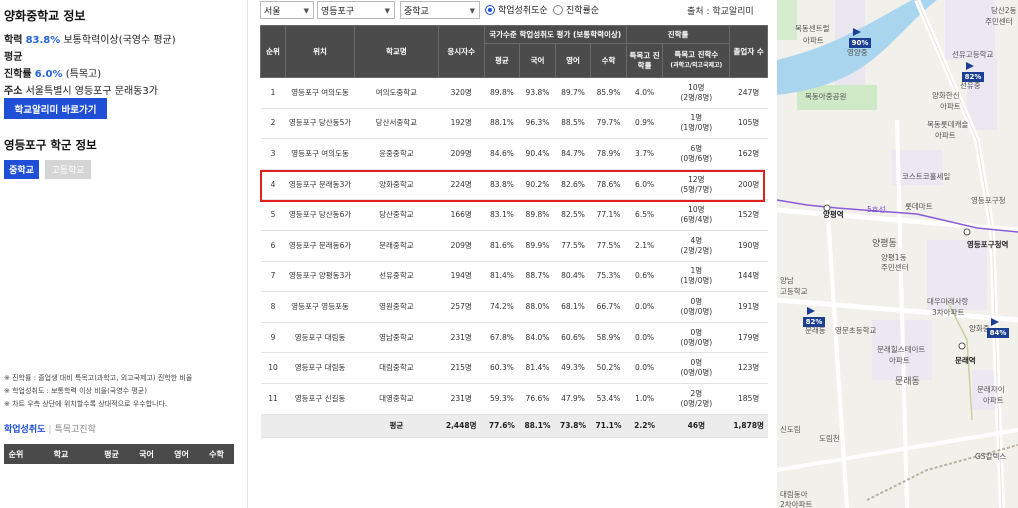 This screenshot has width=1018, height=508. I want to click on note-item: ※ 진학률 : 졸업생 대비 특목고(과학고, 외고국제고) 진학한 비율, so click(98, 378).